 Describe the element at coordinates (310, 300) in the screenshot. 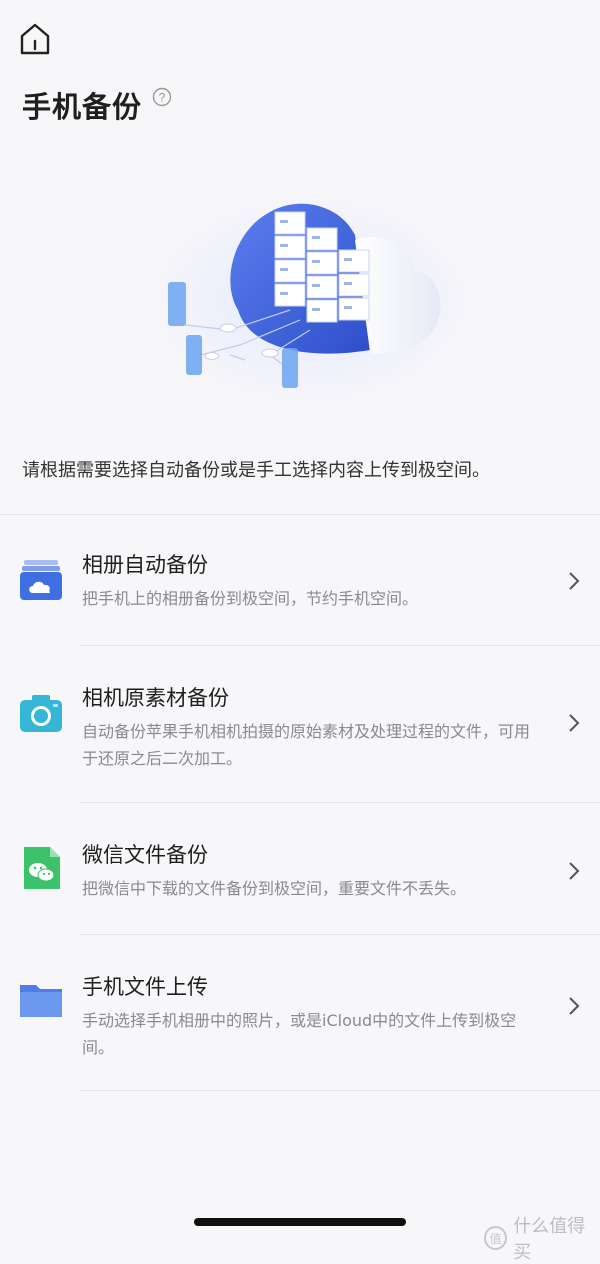

I see `cloud-server-illustration` at that location.